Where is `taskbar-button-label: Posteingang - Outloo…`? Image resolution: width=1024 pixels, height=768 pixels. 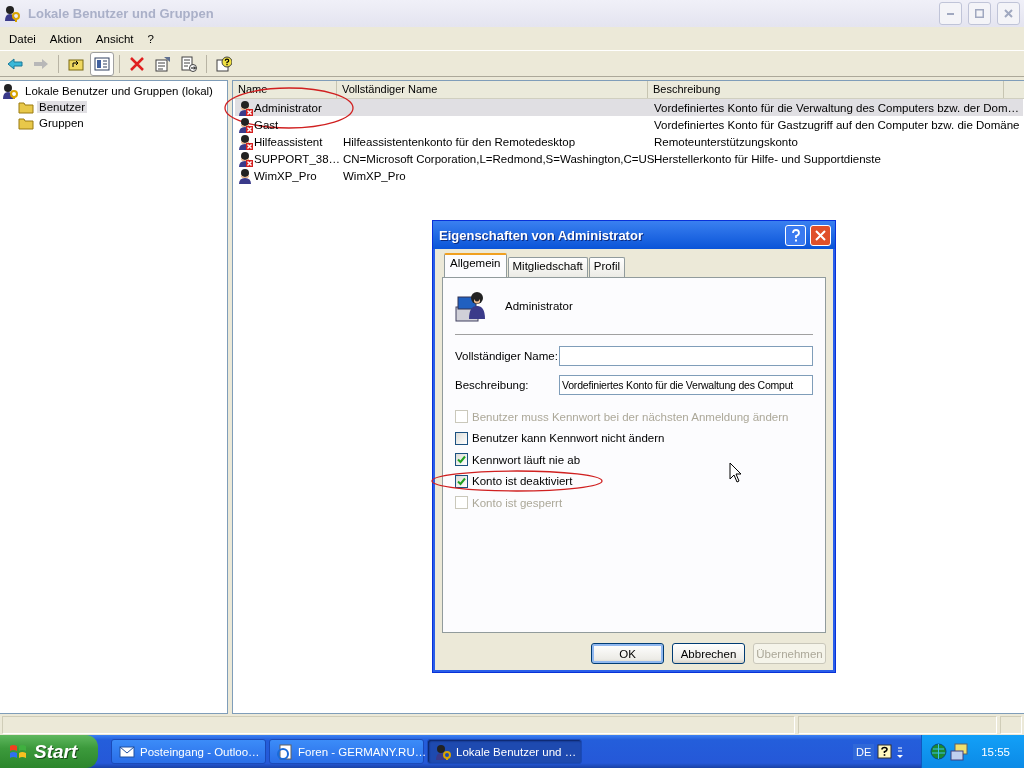 taskbar-button-label: Posteingang - Outloo… is located at coordinates (200, 751).